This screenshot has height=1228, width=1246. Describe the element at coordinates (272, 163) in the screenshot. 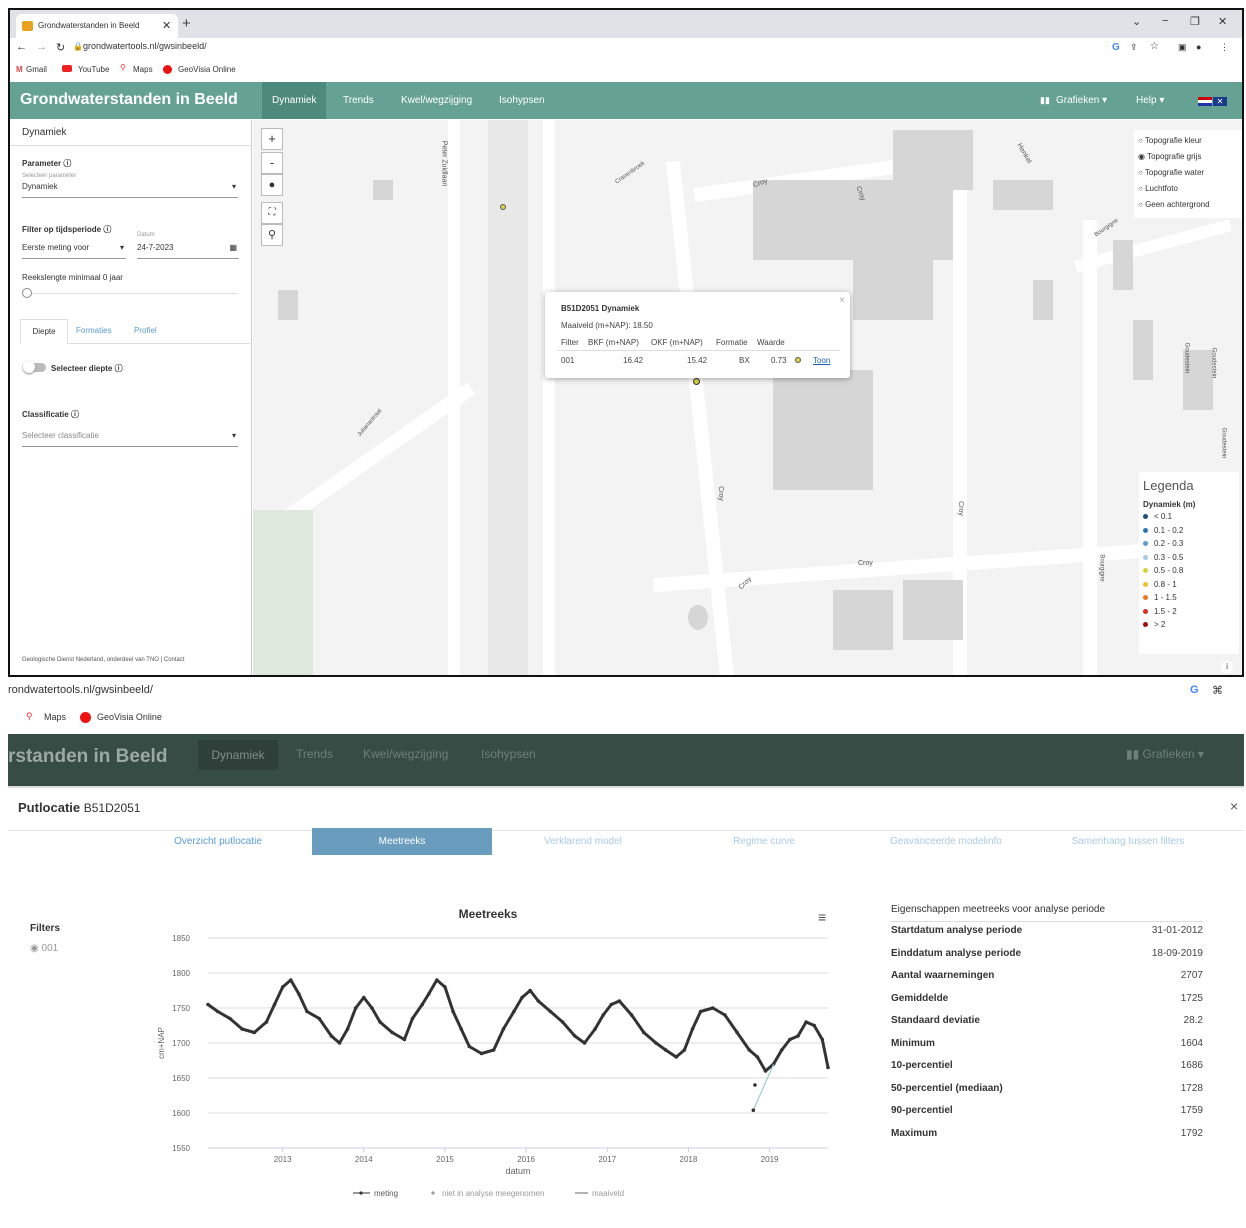

I see `zoom-out-button: -` at that location.